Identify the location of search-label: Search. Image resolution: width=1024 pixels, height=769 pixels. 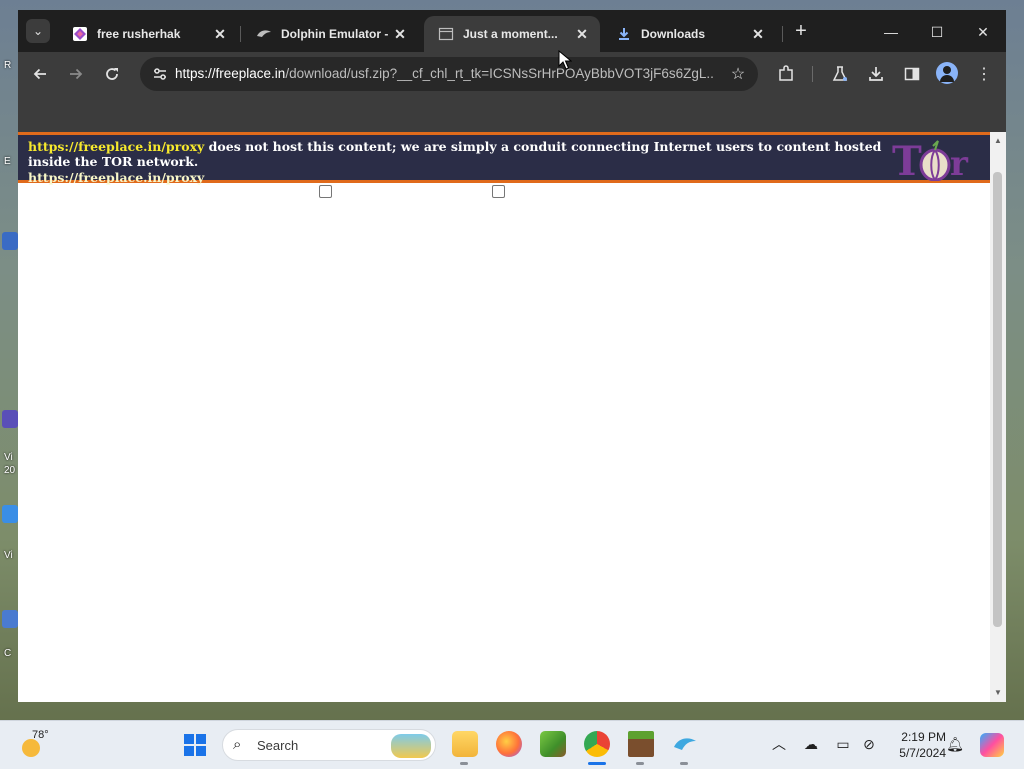
(278, 745).